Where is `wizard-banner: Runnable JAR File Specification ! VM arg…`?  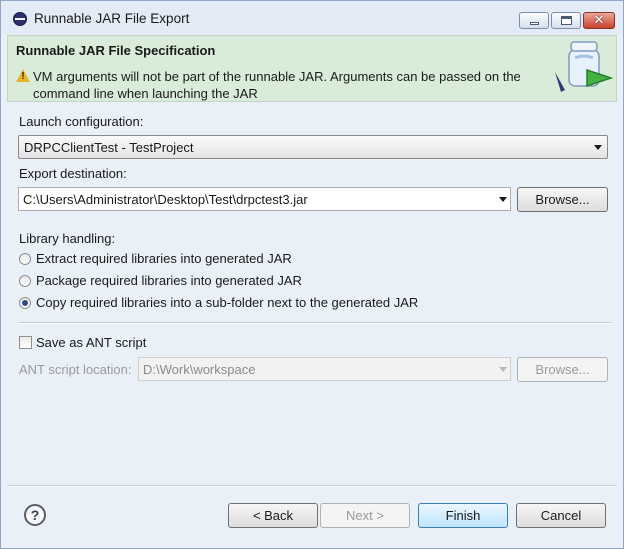 wizard-banner: Runnable JAR File Specification ! VM arg… is located at coordinates (312, 68).